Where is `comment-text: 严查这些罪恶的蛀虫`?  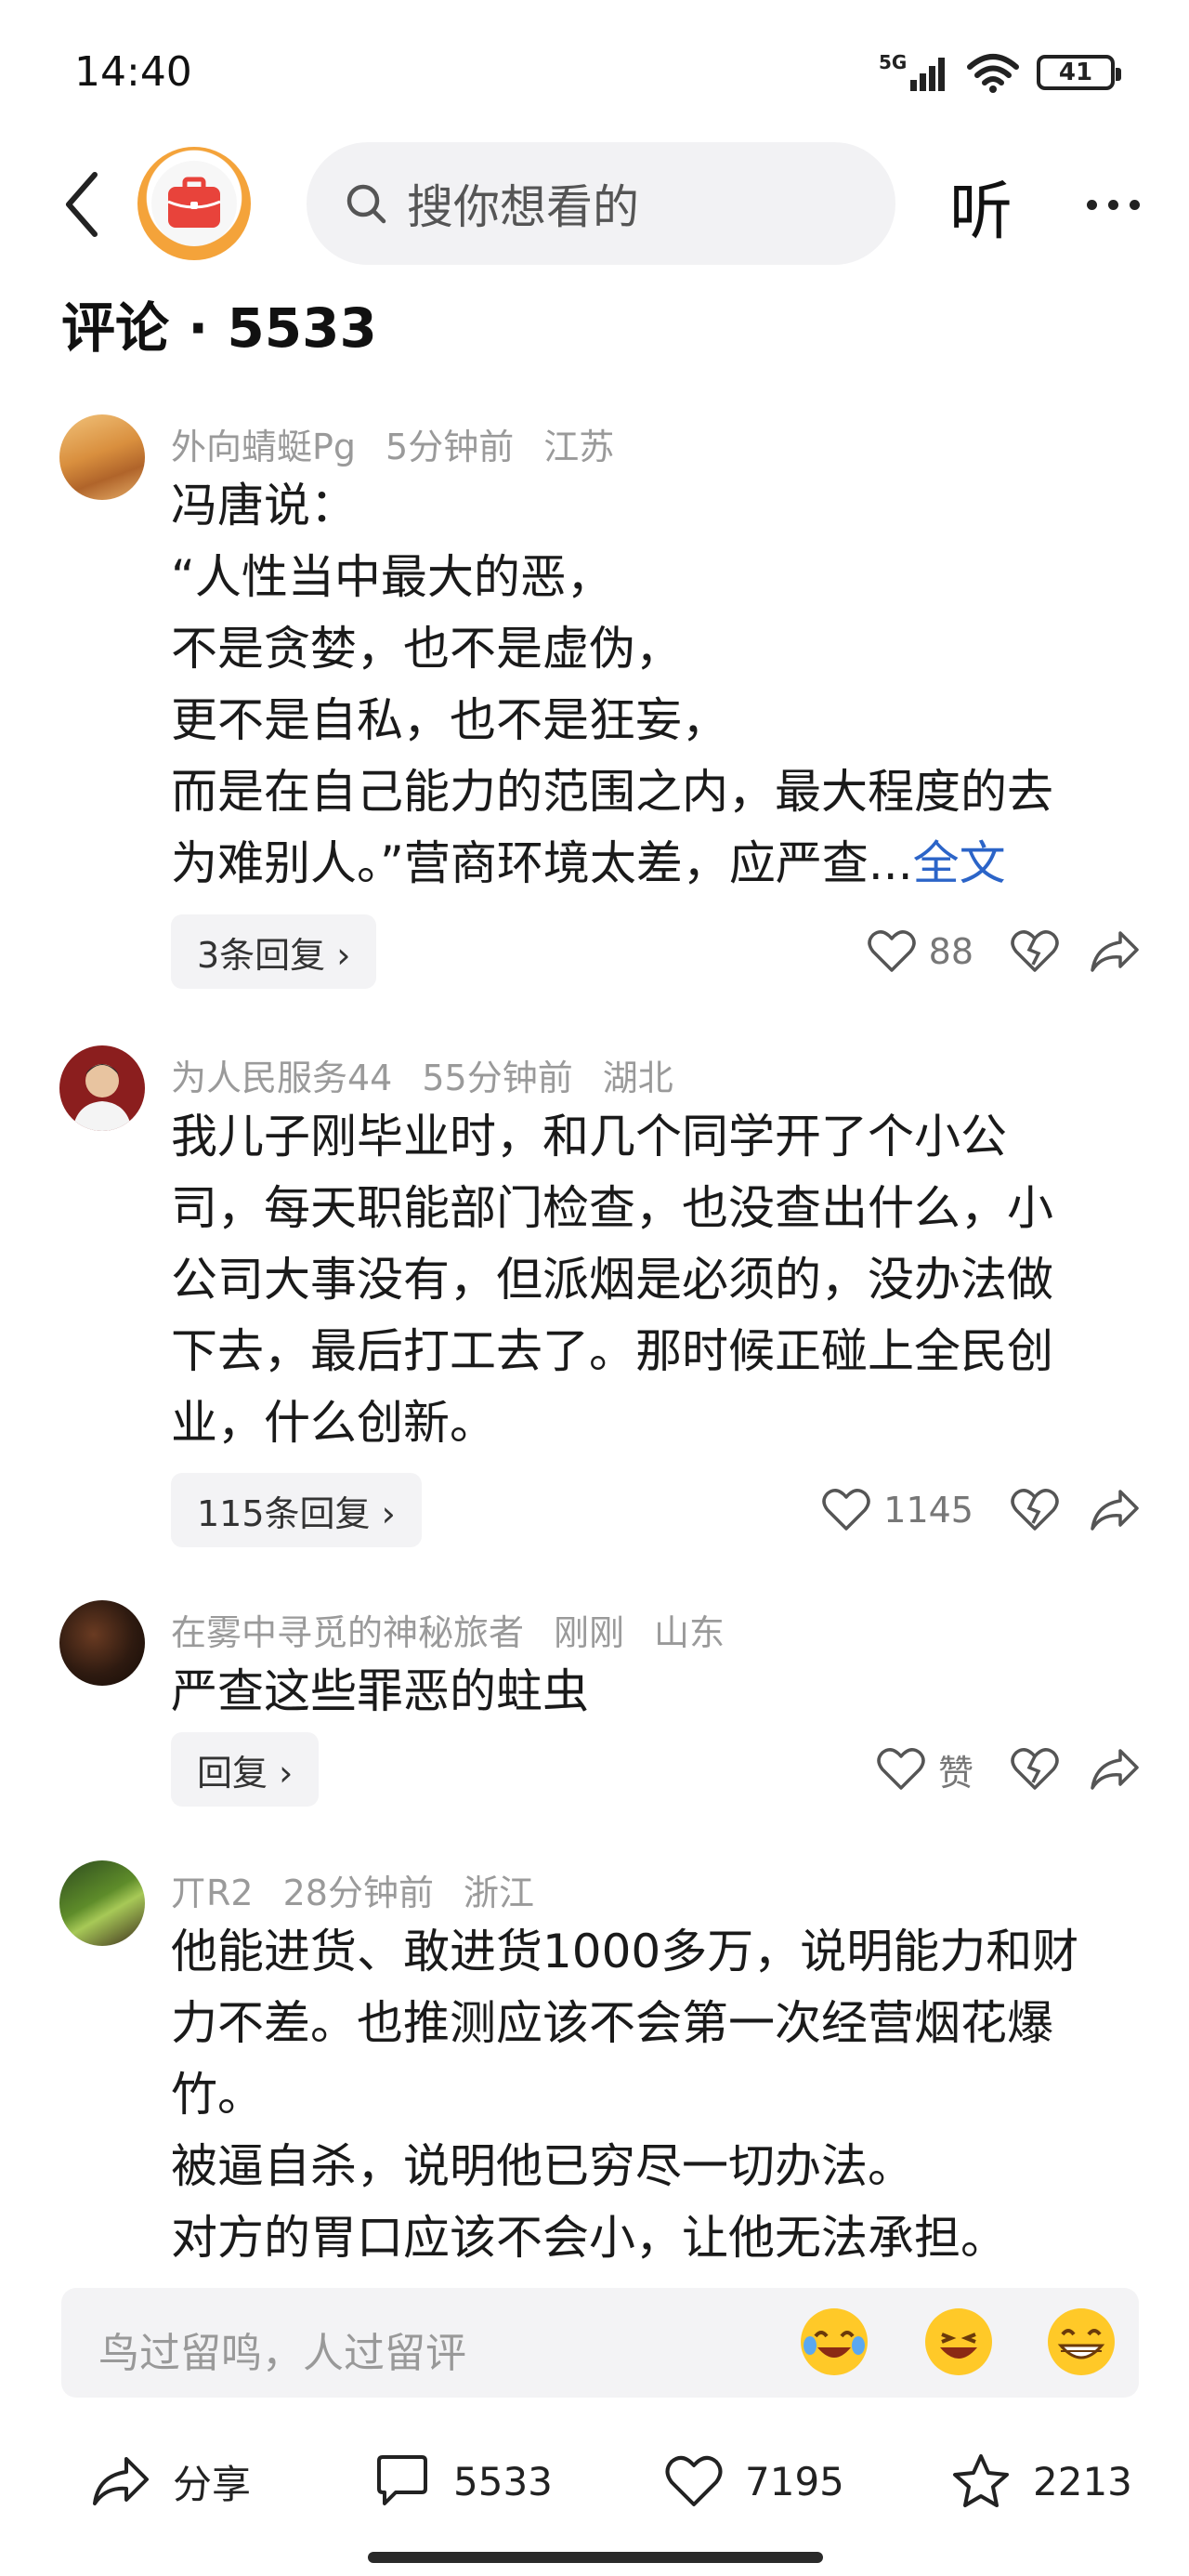 comment-text: 严查这些罪恶的蛀虫 is located at coordinates (380, 1691).